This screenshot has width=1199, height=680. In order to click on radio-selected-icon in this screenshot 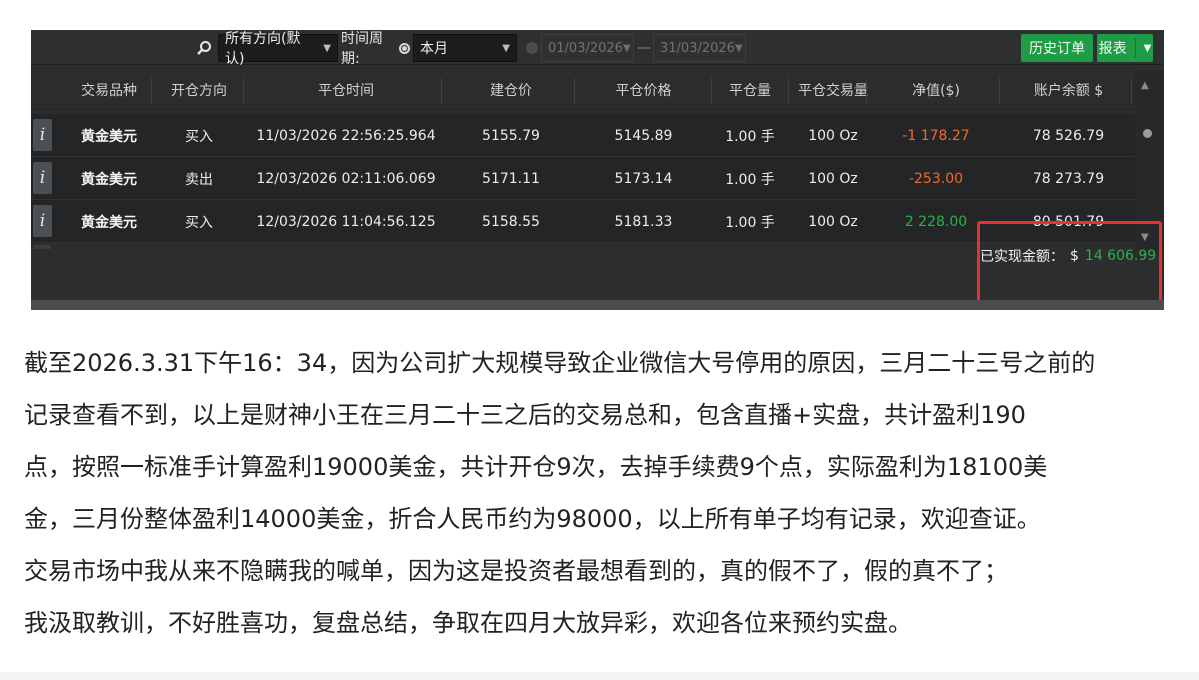, I will do `click(404, 48)`.